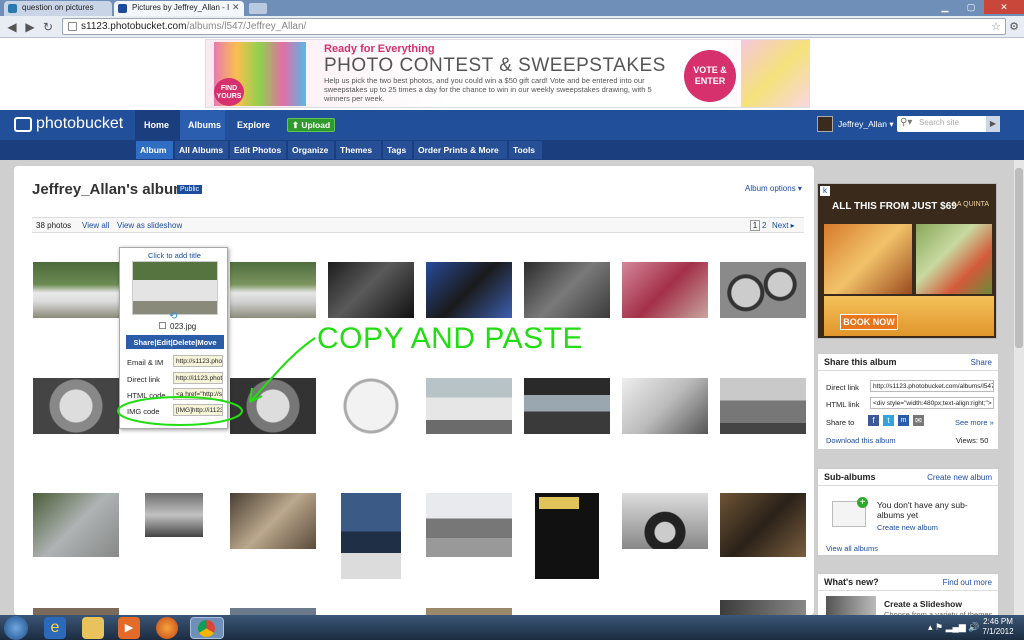 The height and width of the screenshot is (640, 1024). What do you see at coordinates (258, 150) in the screenshot?
I see `subnav-edit-photos: Edit Photos` at bounding box center [258, 150].